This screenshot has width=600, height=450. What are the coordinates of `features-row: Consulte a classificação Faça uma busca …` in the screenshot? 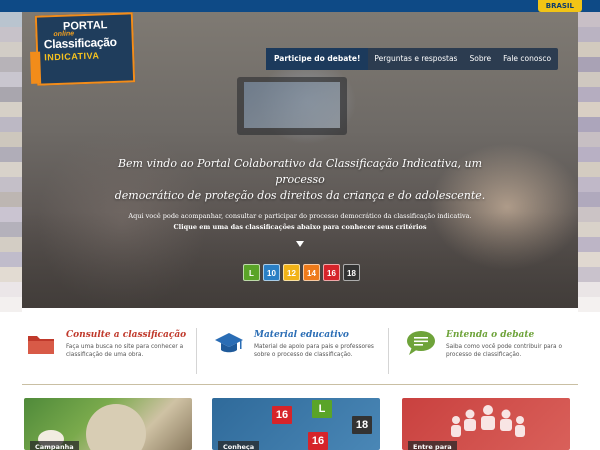 It's located at (300, 348).